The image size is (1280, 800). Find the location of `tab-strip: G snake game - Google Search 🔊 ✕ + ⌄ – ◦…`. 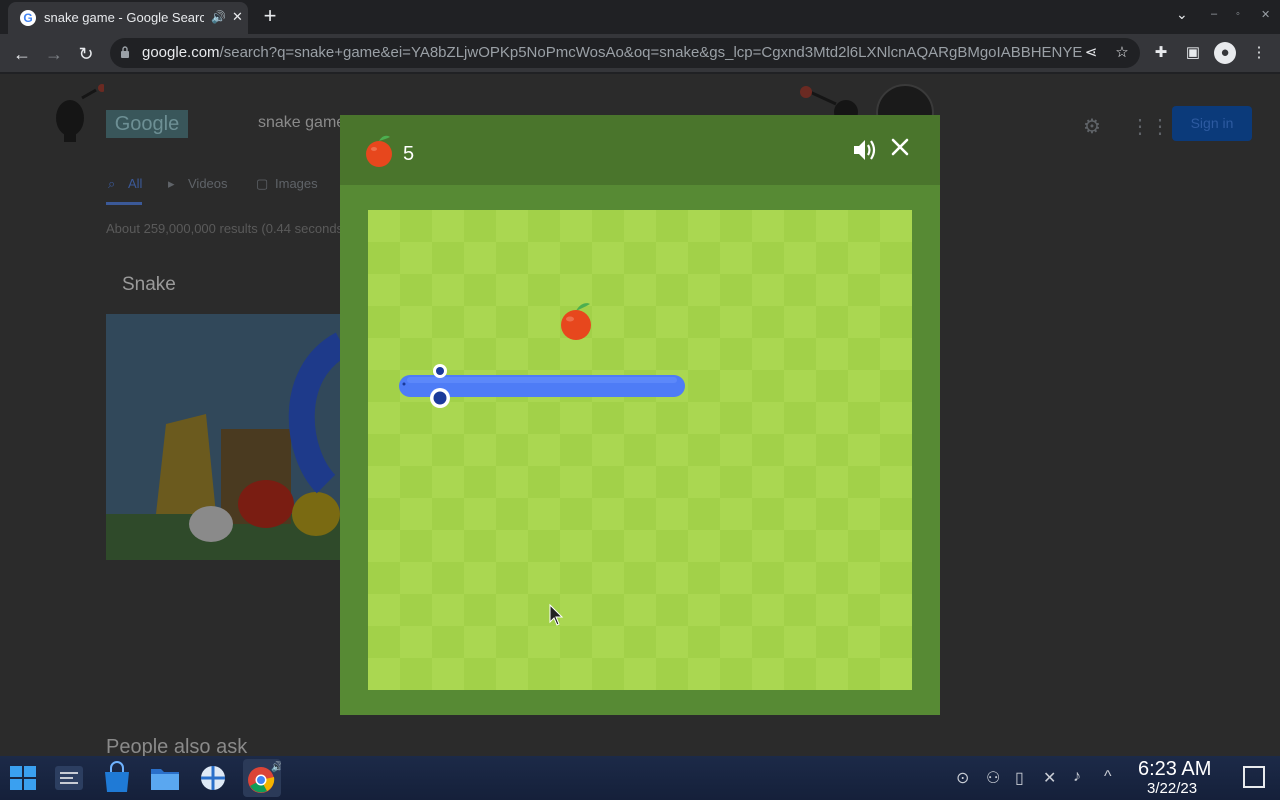

tab-strip: G snake game - Google Search 🔊 ✕ + ⌄ – ◦… is located at coordinates (640, 17).